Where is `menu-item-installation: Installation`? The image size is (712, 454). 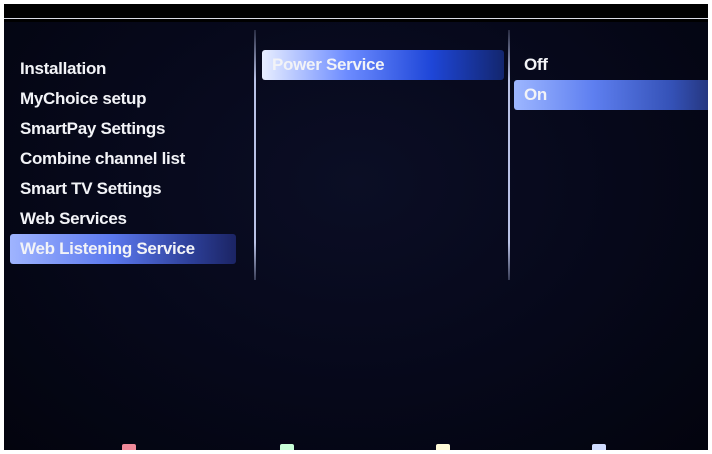 menu-item-installation: Installation is located at coordinates (123, 69).